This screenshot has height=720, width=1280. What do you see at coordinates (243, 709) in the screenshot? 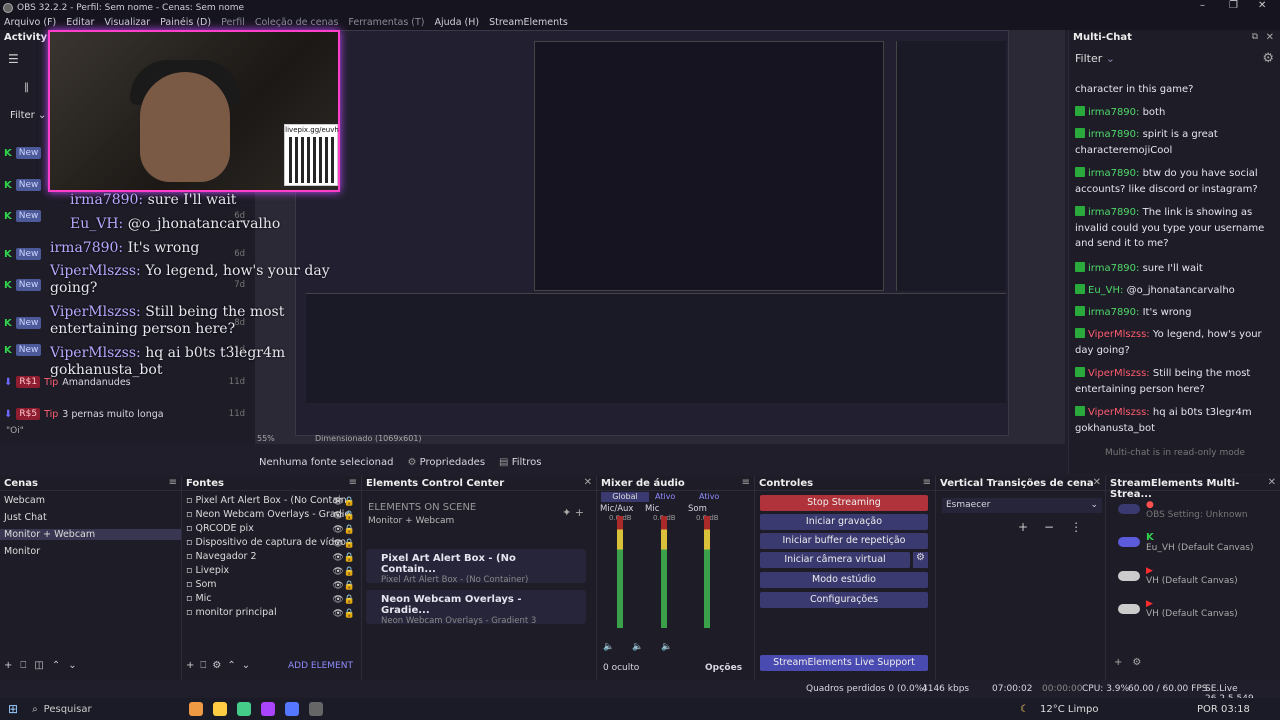
I see `whatsapp-icon` at bounding box center [243, 709].